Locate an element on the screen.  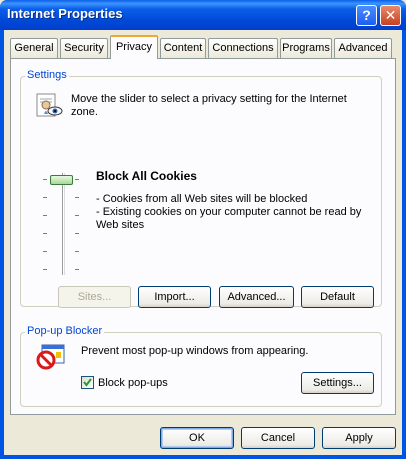
block-popups-label: Block pop-ups is located at coordinates (133, 383).